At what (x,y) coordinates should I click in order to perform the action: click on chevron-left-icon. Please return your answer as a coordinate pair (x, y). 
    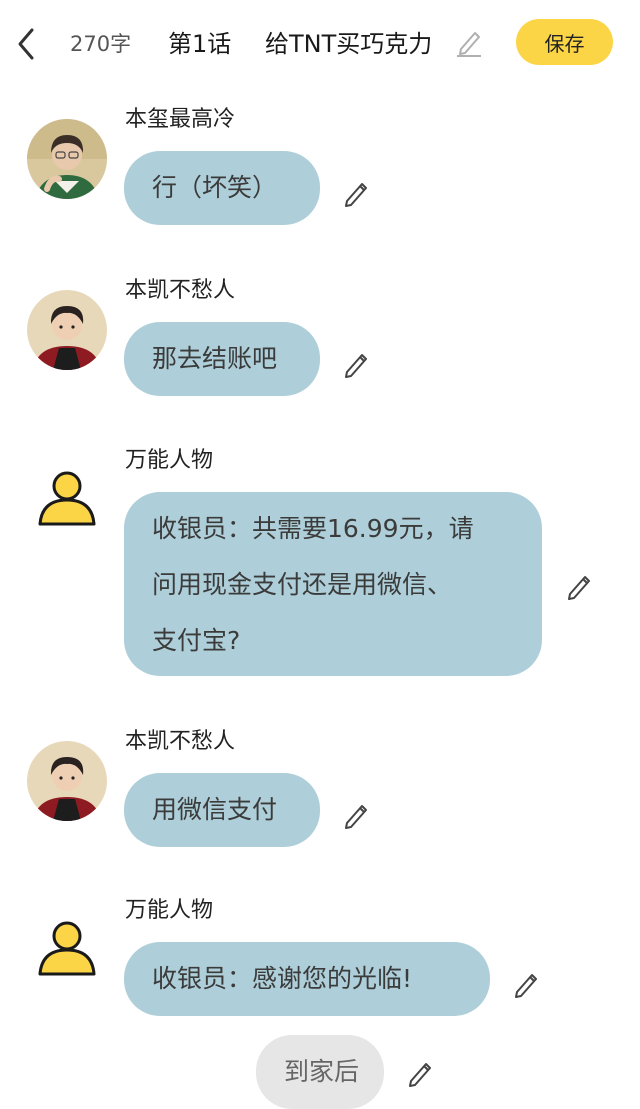
    Looking at the image, I should click on (27, 44).